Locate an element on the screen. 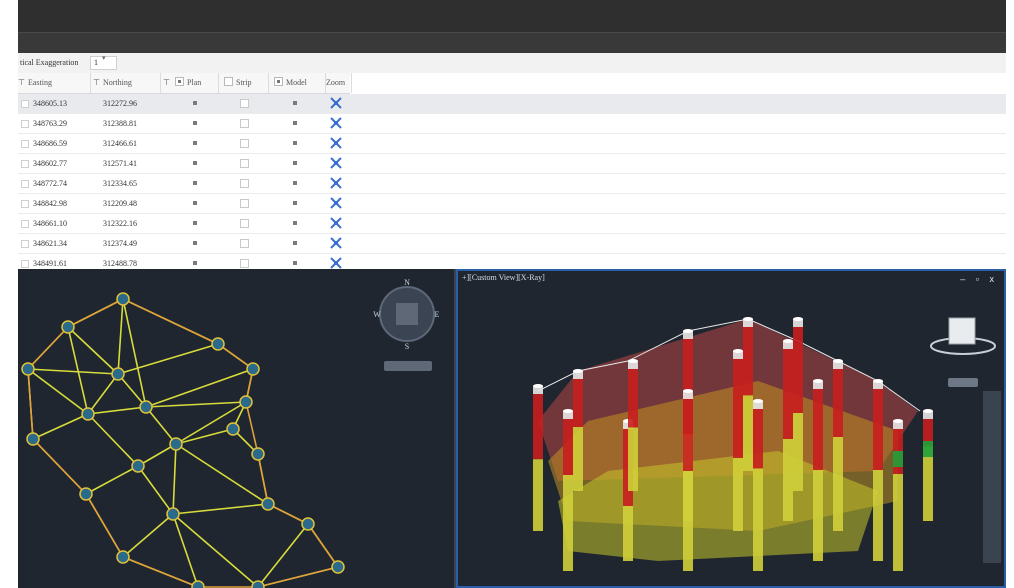 This screenshot has width=1014, height=588. column-header-zoom: Zoom is located at coordinates (338, 83).